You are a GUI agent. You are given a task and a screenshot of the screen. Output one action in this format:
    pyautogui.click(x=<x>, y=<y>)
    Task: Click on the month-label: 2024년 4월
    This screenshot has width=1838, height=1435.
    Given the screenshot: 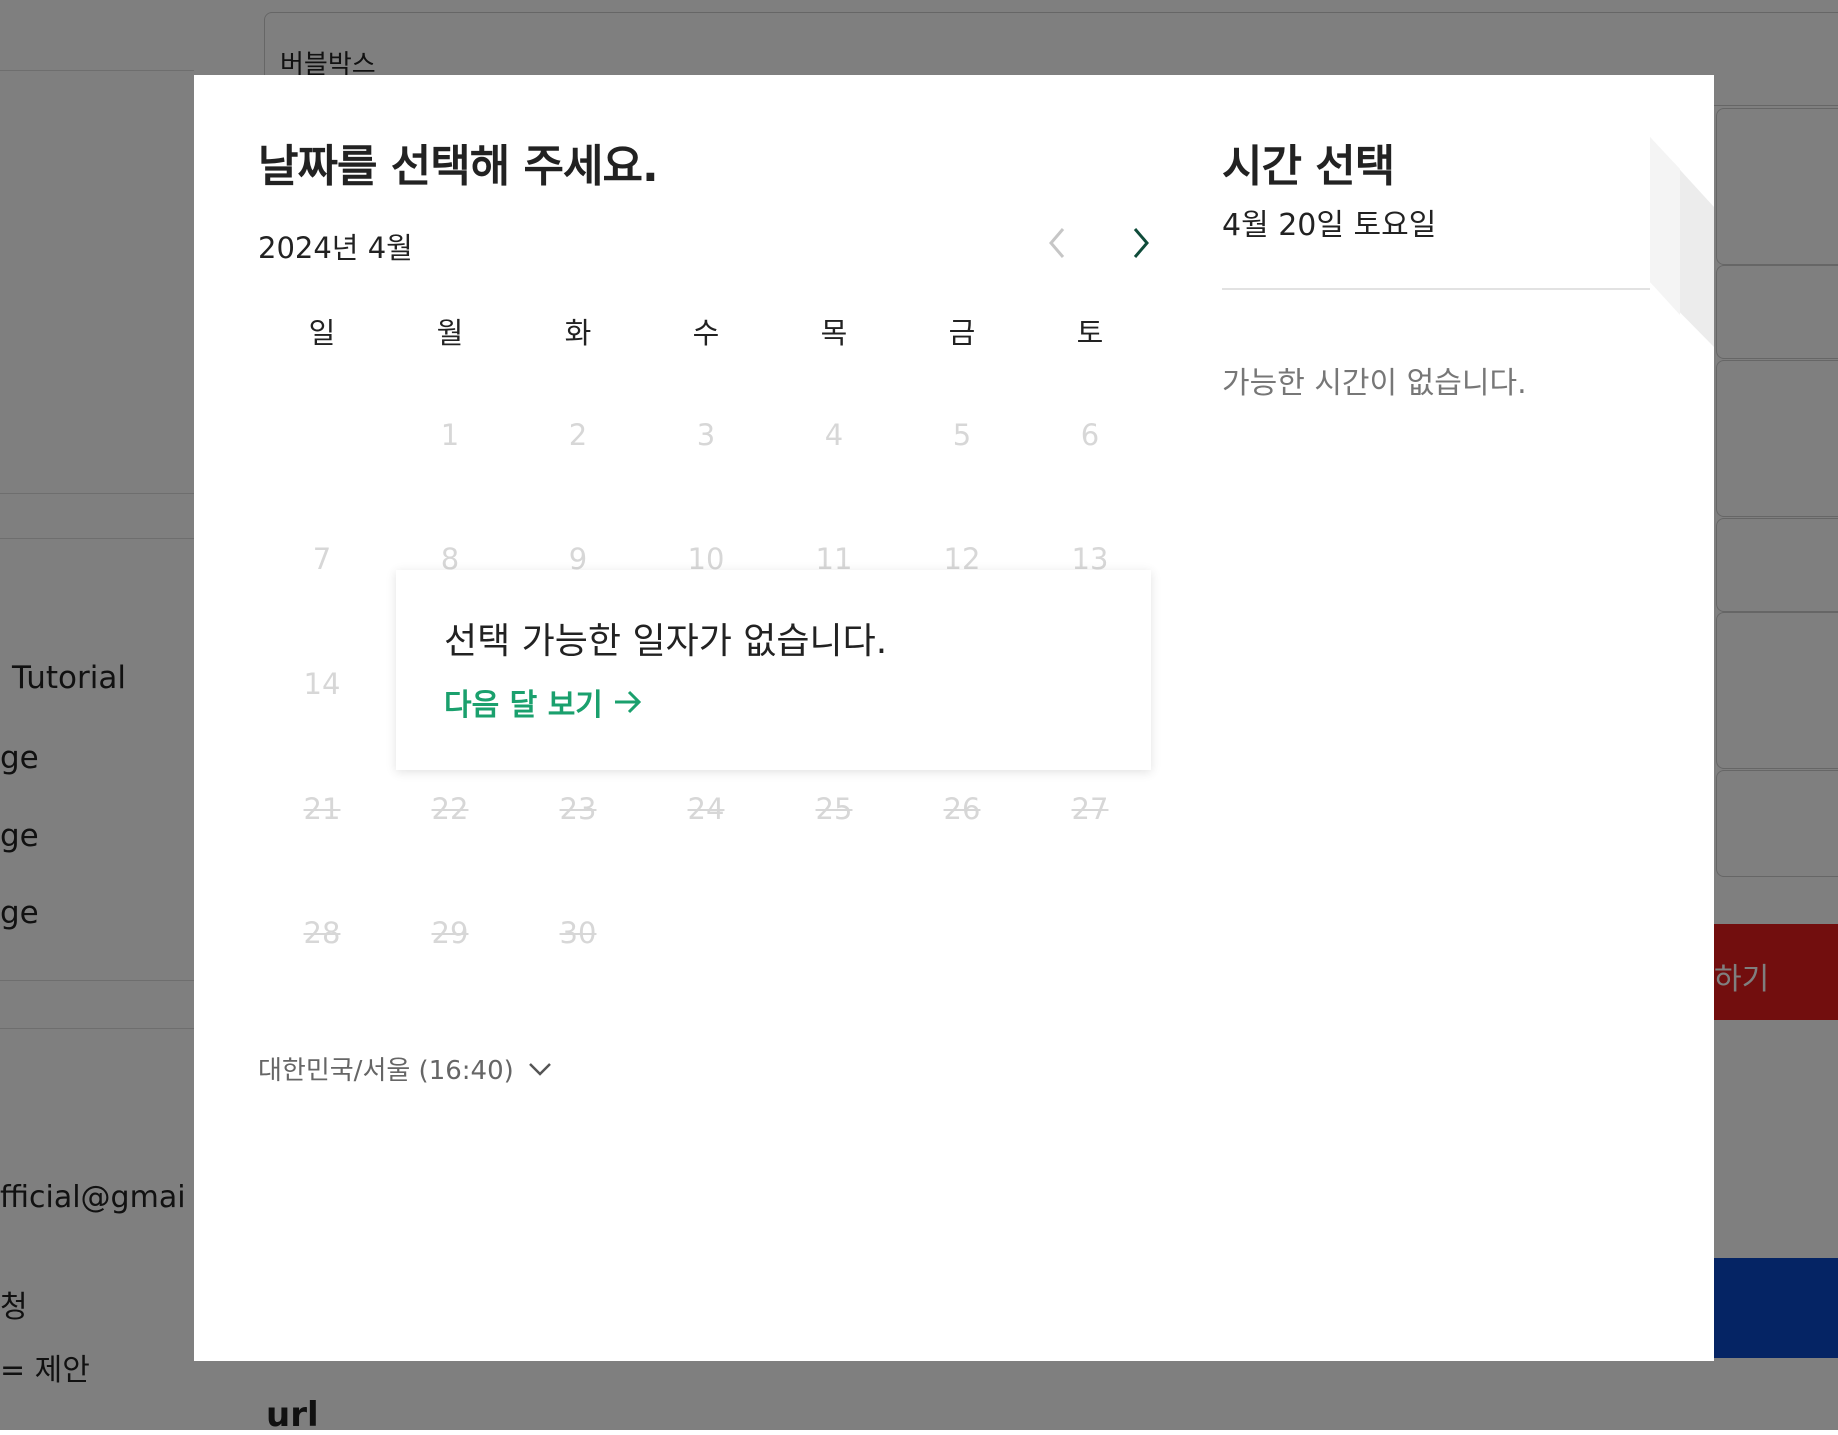 What is the action you would take?
    pyautogui.click(x=335, y=248)
    